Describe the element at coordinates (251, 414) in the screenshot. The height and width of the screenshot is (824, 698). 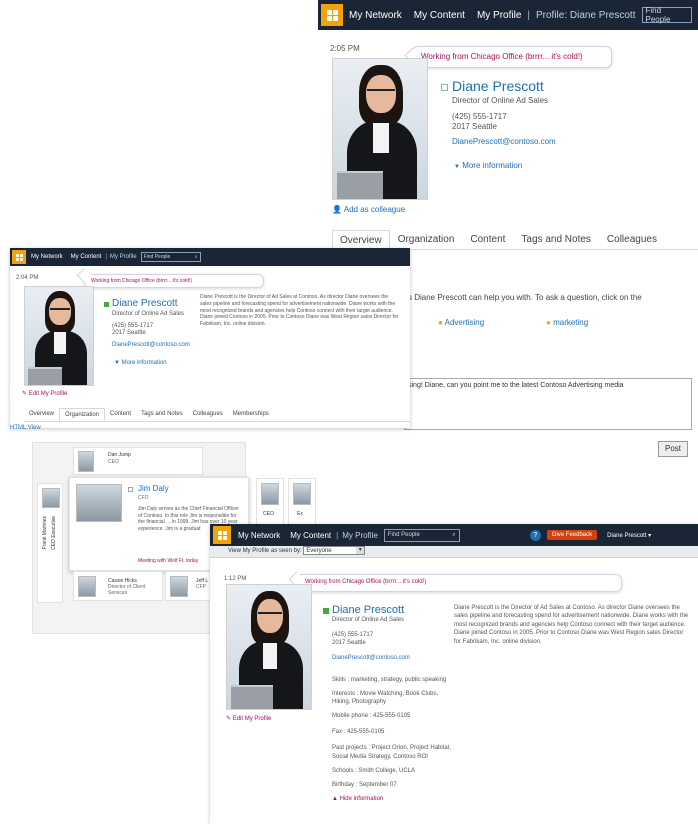
I see `tab-memberships: Memberships` at that location.